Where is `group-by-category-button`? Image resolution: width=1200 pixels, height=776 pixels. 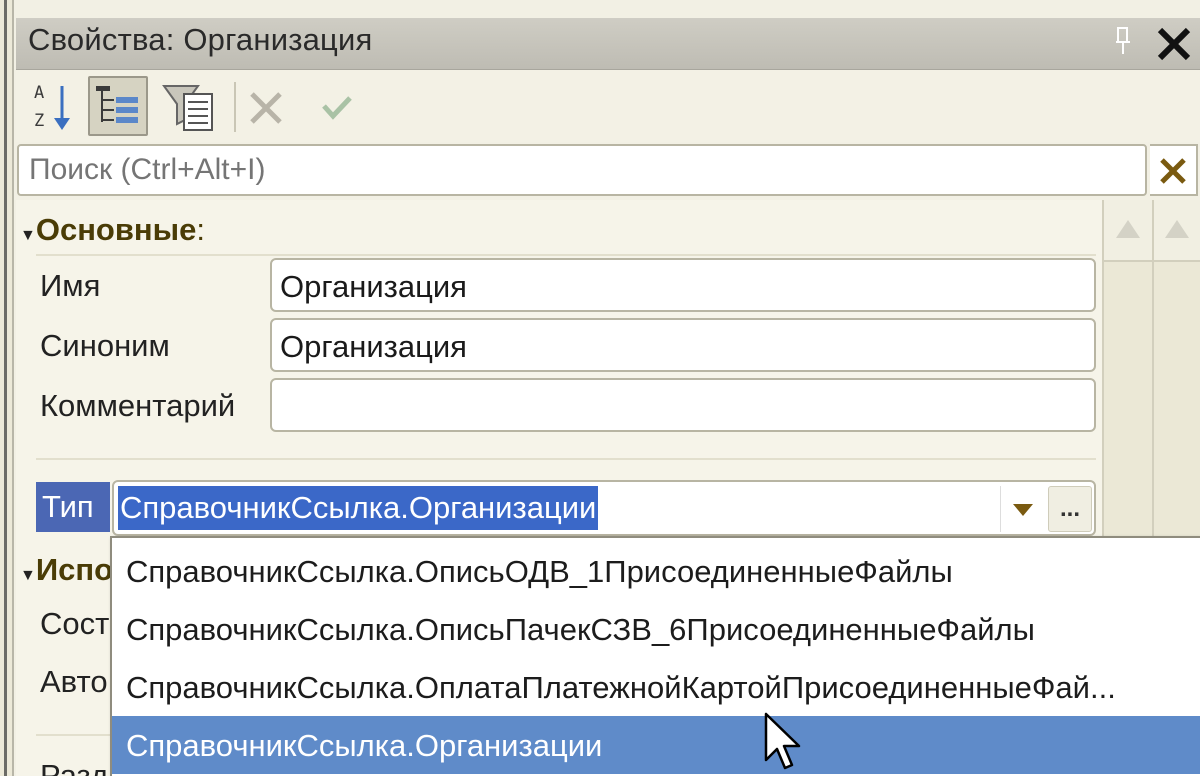
group-by-category-button is located at coordinates (118, 106).